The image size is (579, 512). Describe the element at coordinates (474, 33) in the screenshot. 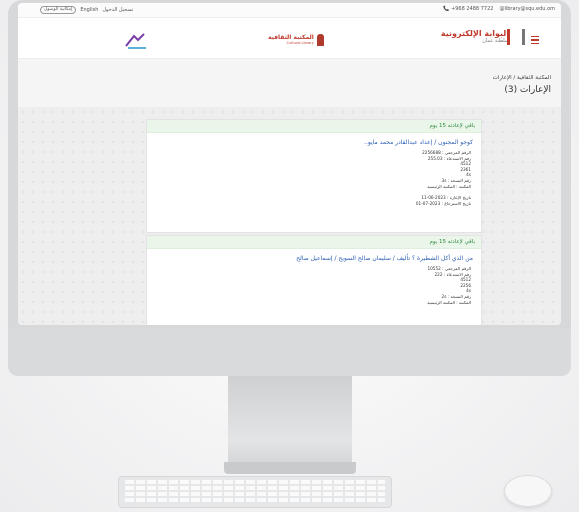

I see `portal-title: البوابة الإلكترونية` at that location.